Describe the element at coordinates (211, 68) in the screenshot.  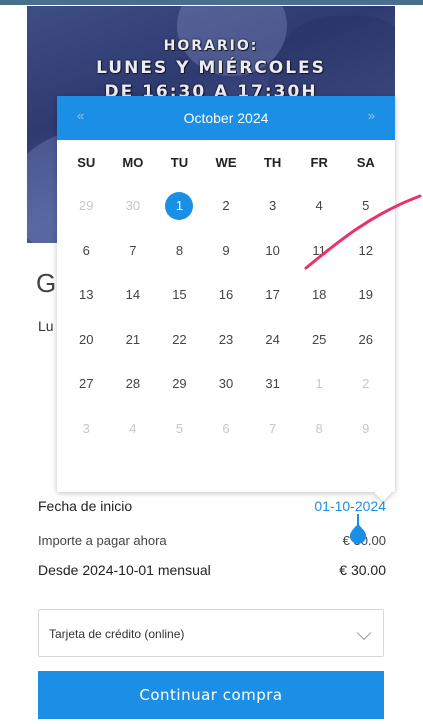
I see `banner-line-2: LUNES Y MIÉRCOLES` at that location.